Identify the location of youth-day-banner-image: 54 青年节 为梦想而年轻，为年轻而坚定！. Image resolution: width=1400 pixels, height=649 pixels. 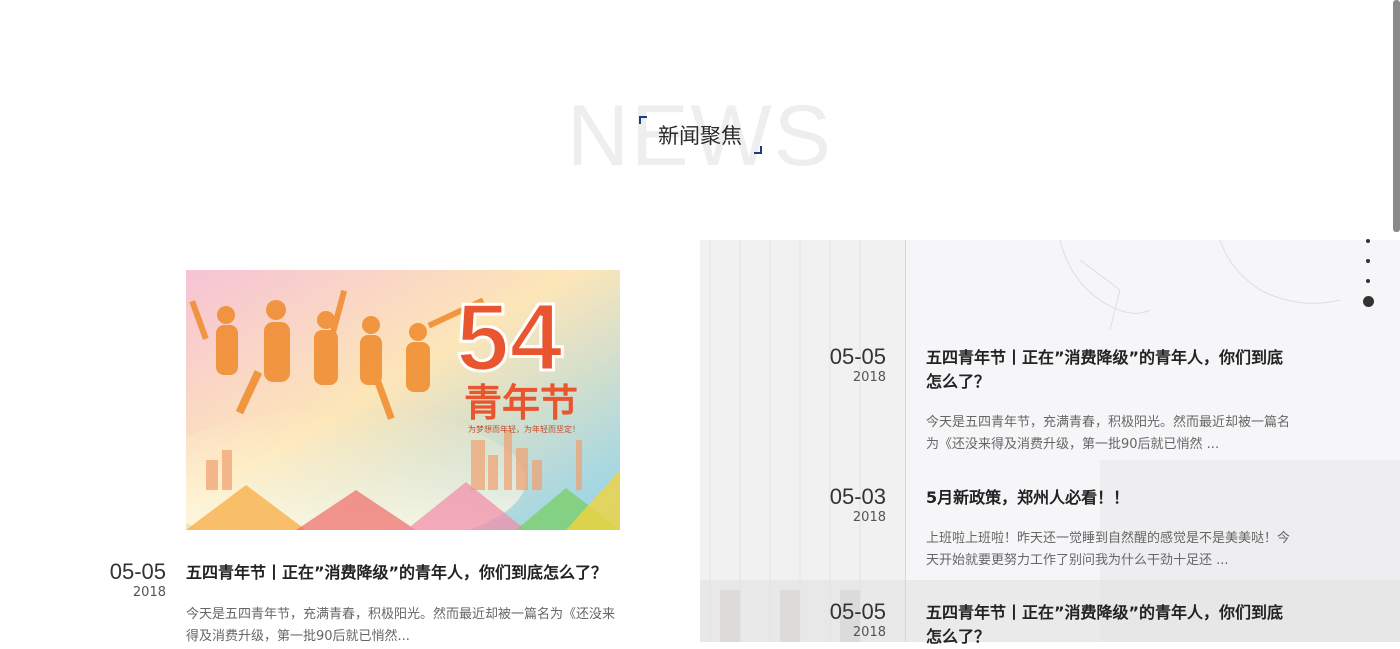
(403, 400).